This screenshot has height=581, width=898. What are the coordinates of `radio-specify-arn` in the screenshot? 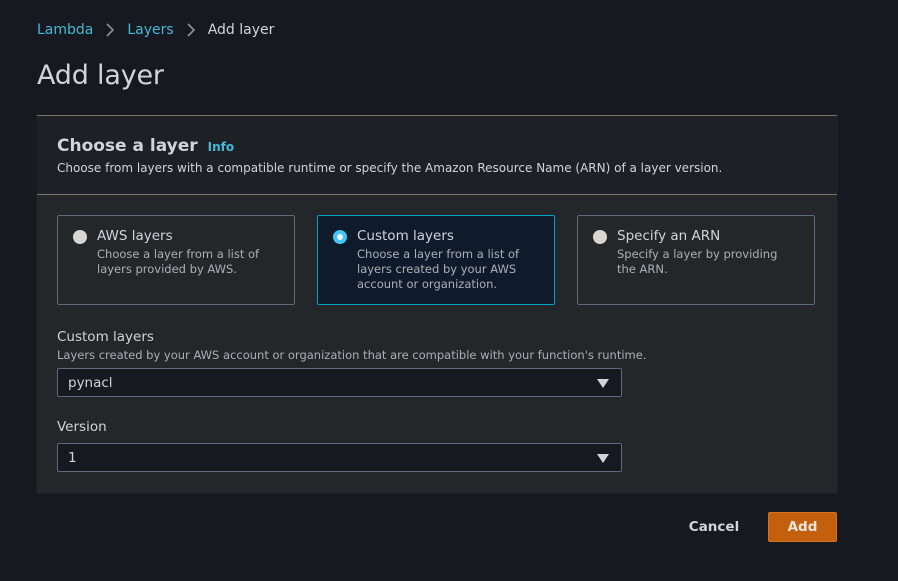 It's located at (600, 237).